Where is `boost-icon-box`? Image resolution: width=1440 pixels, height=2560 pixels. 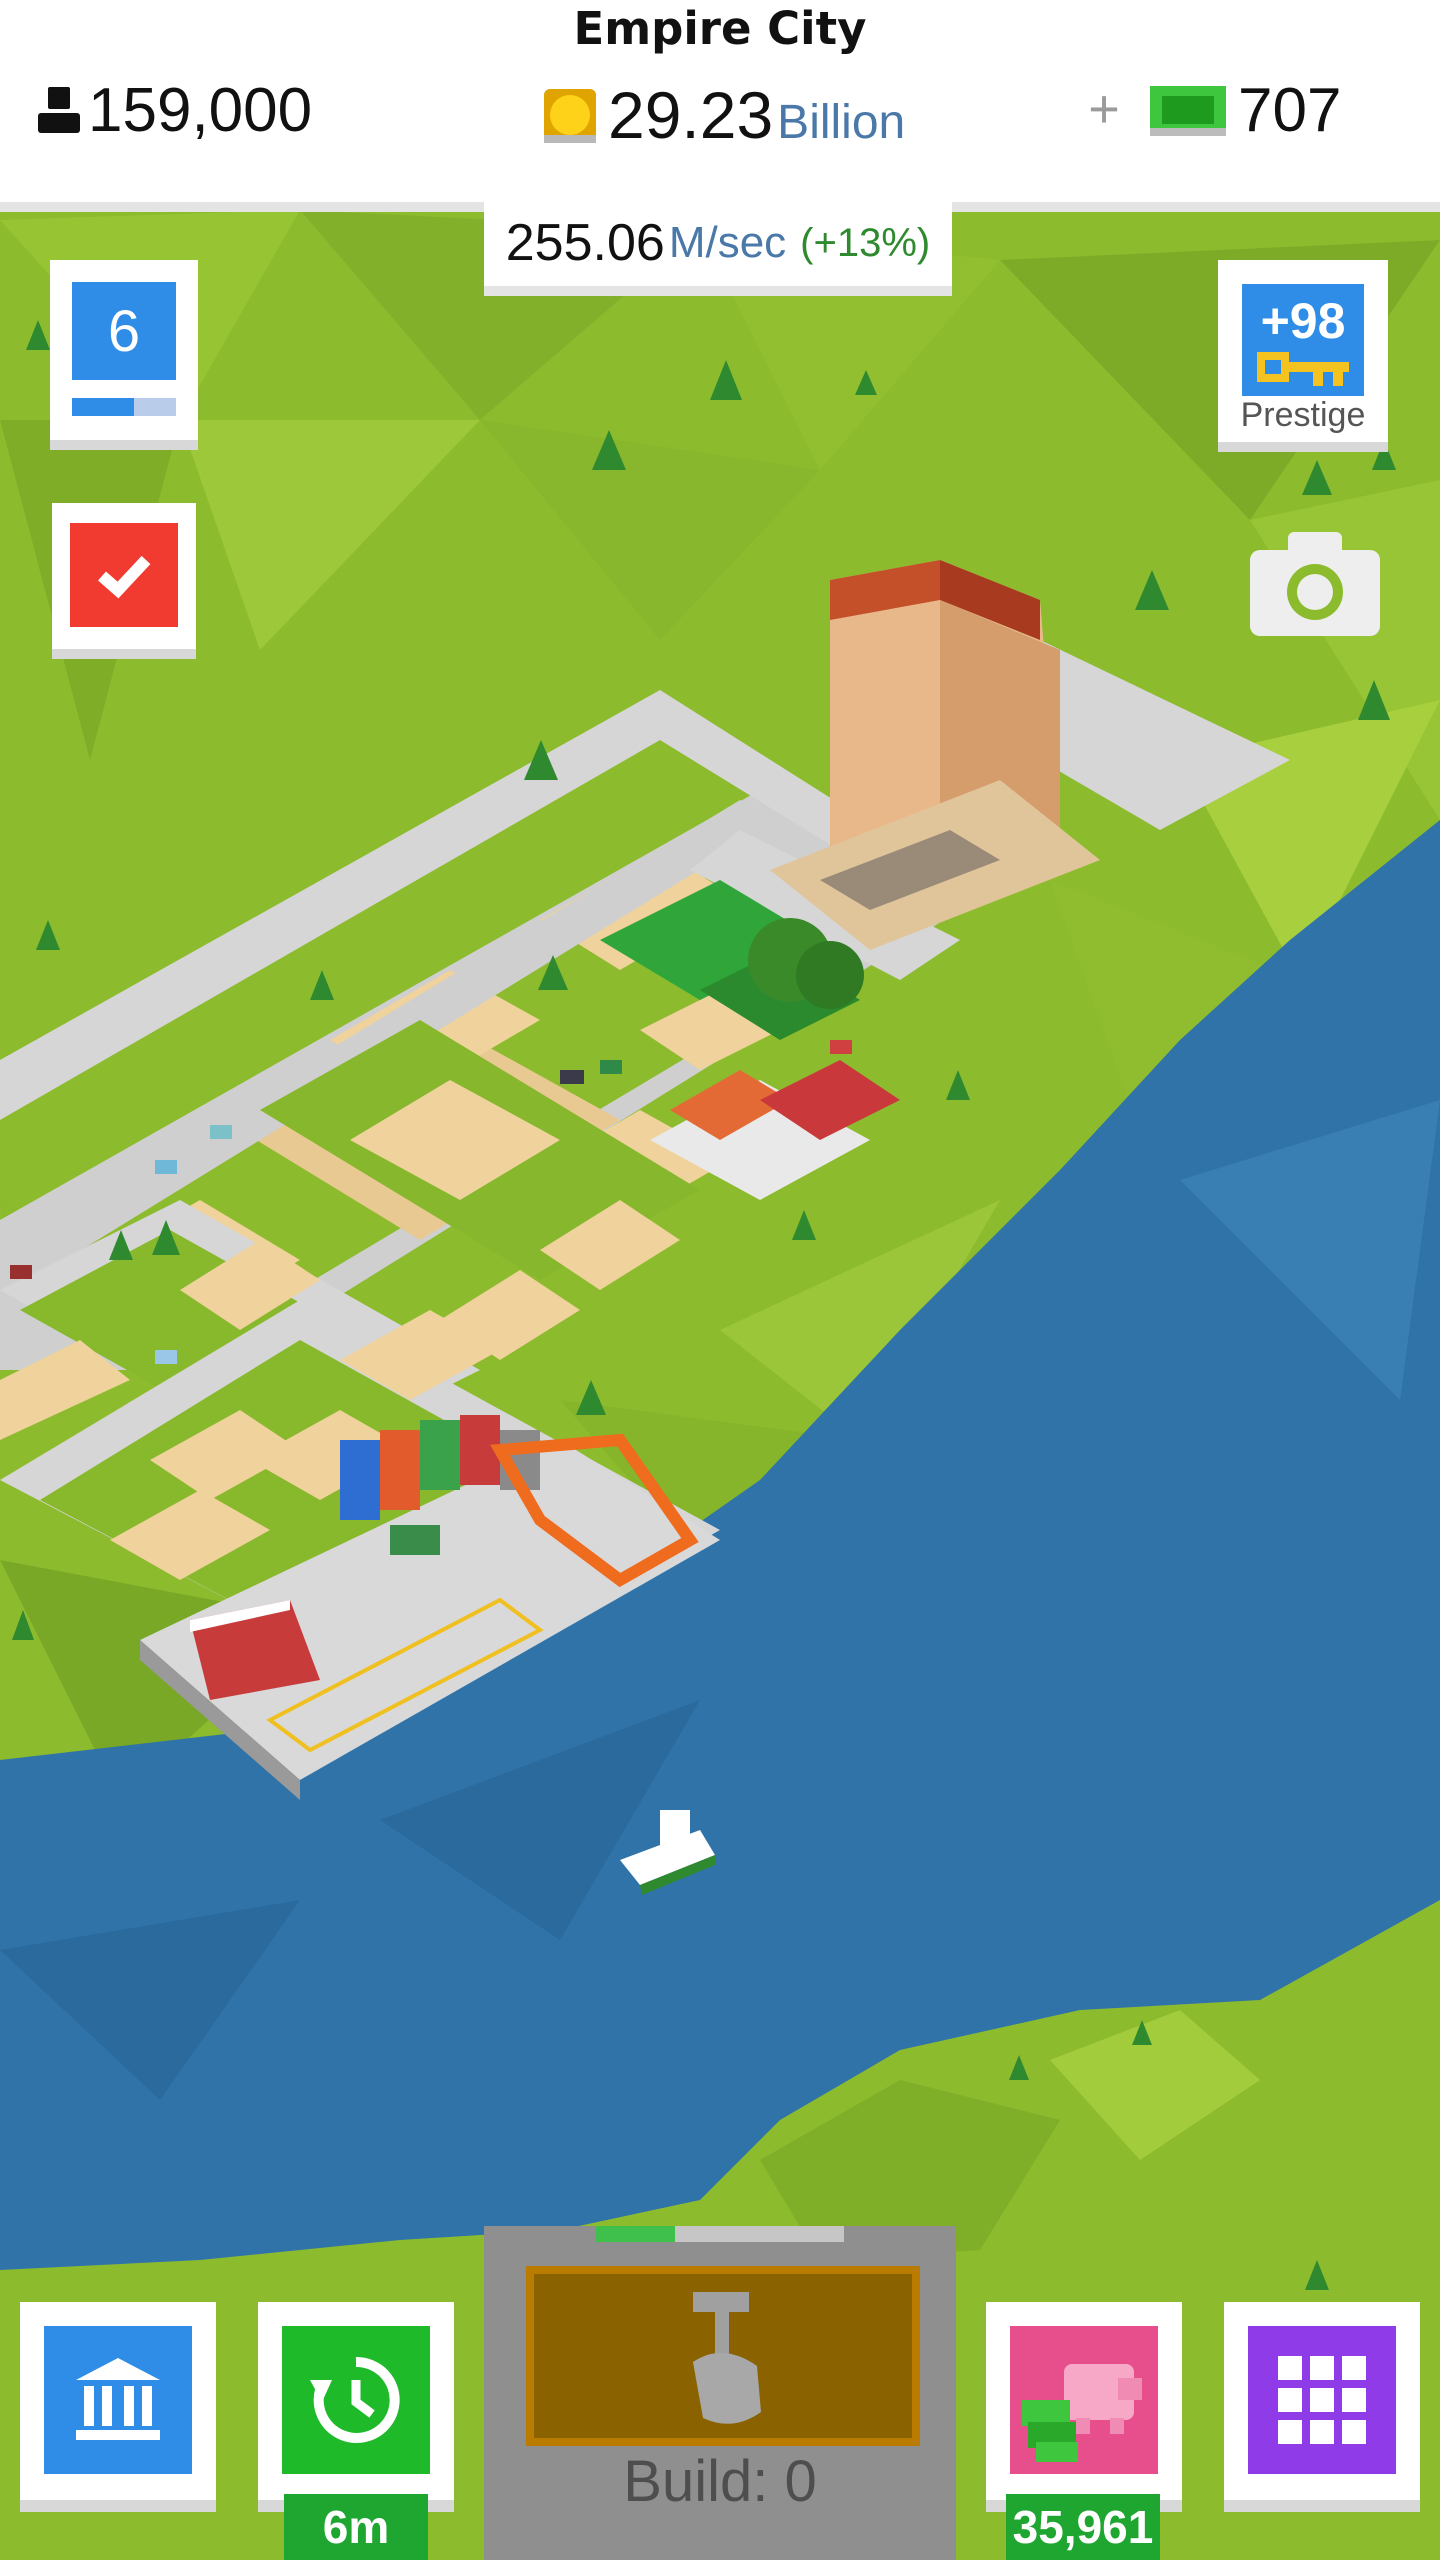 boost-icon-box is located at coordinates (356, 2400).